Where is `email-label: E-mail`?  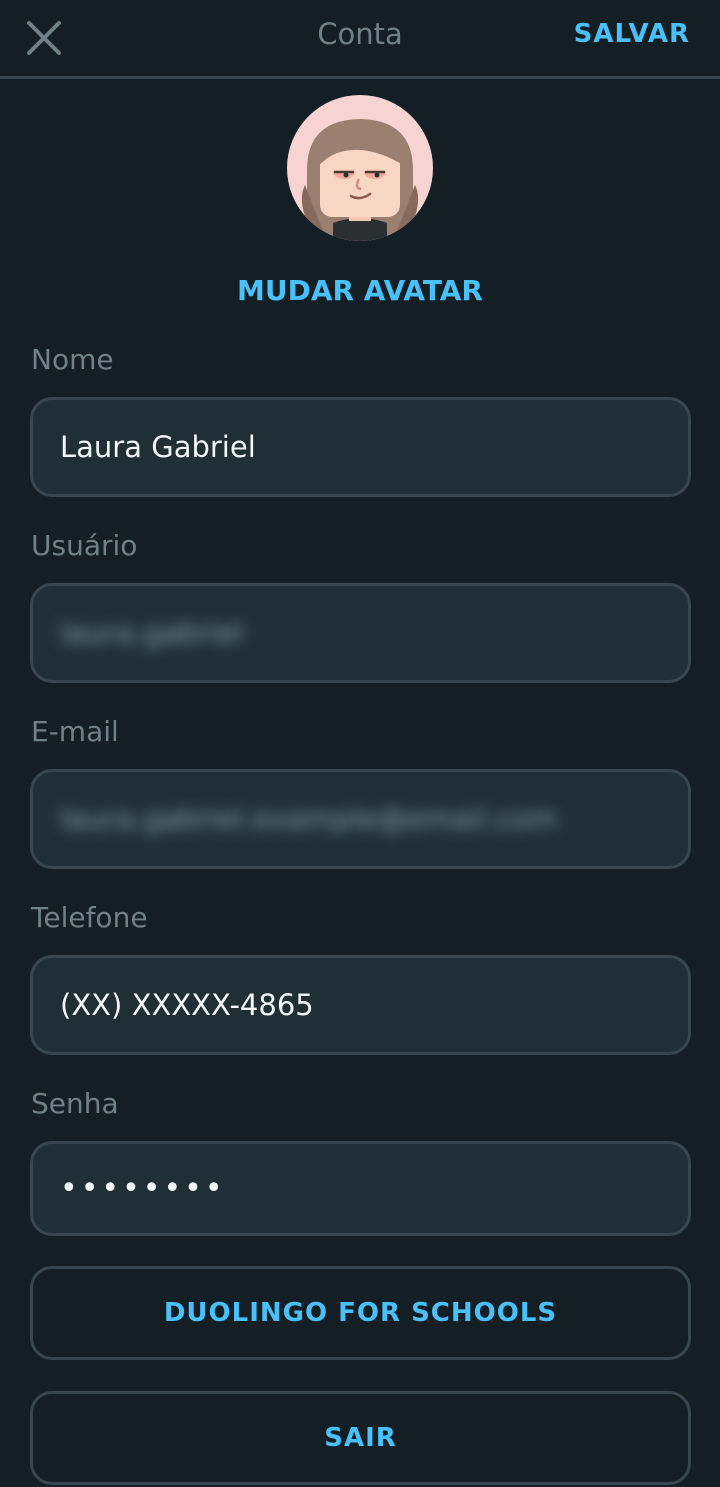 email-label: E-mail is located at coordinates (75, 731).